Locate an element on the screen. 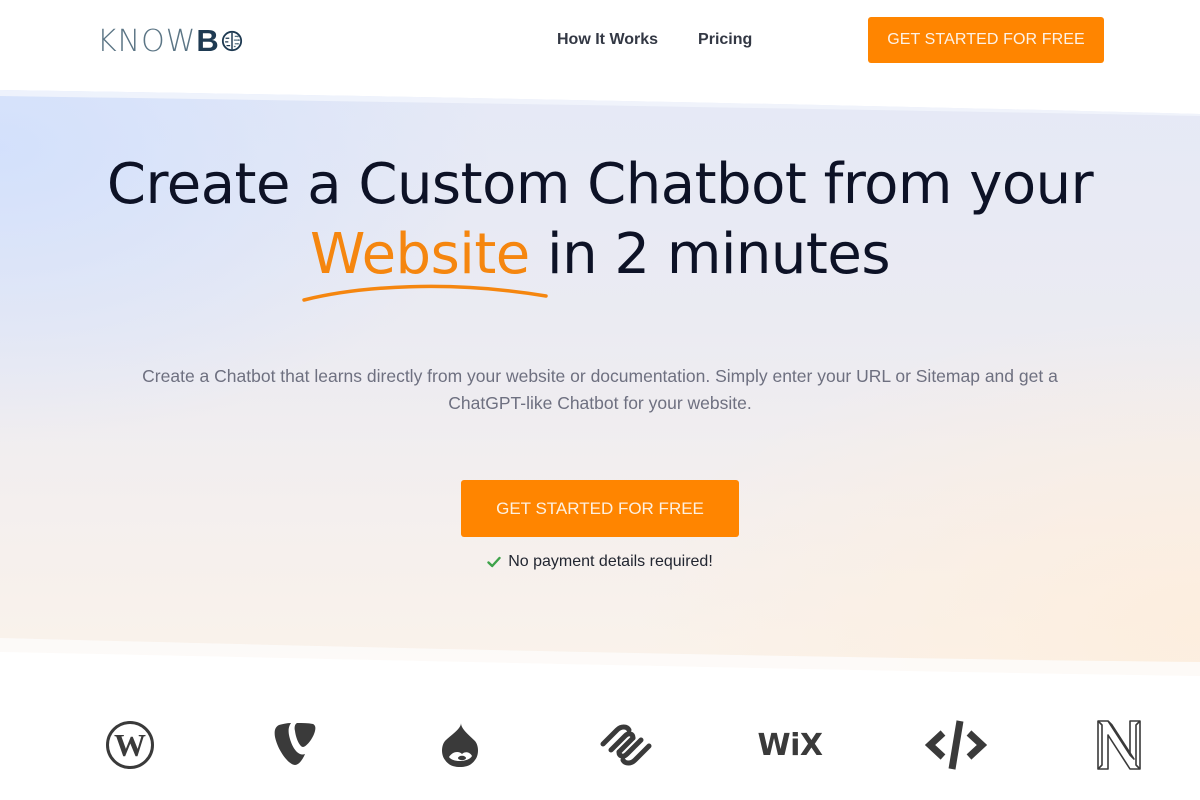  brain-icon is located at coordinates (231, 41).